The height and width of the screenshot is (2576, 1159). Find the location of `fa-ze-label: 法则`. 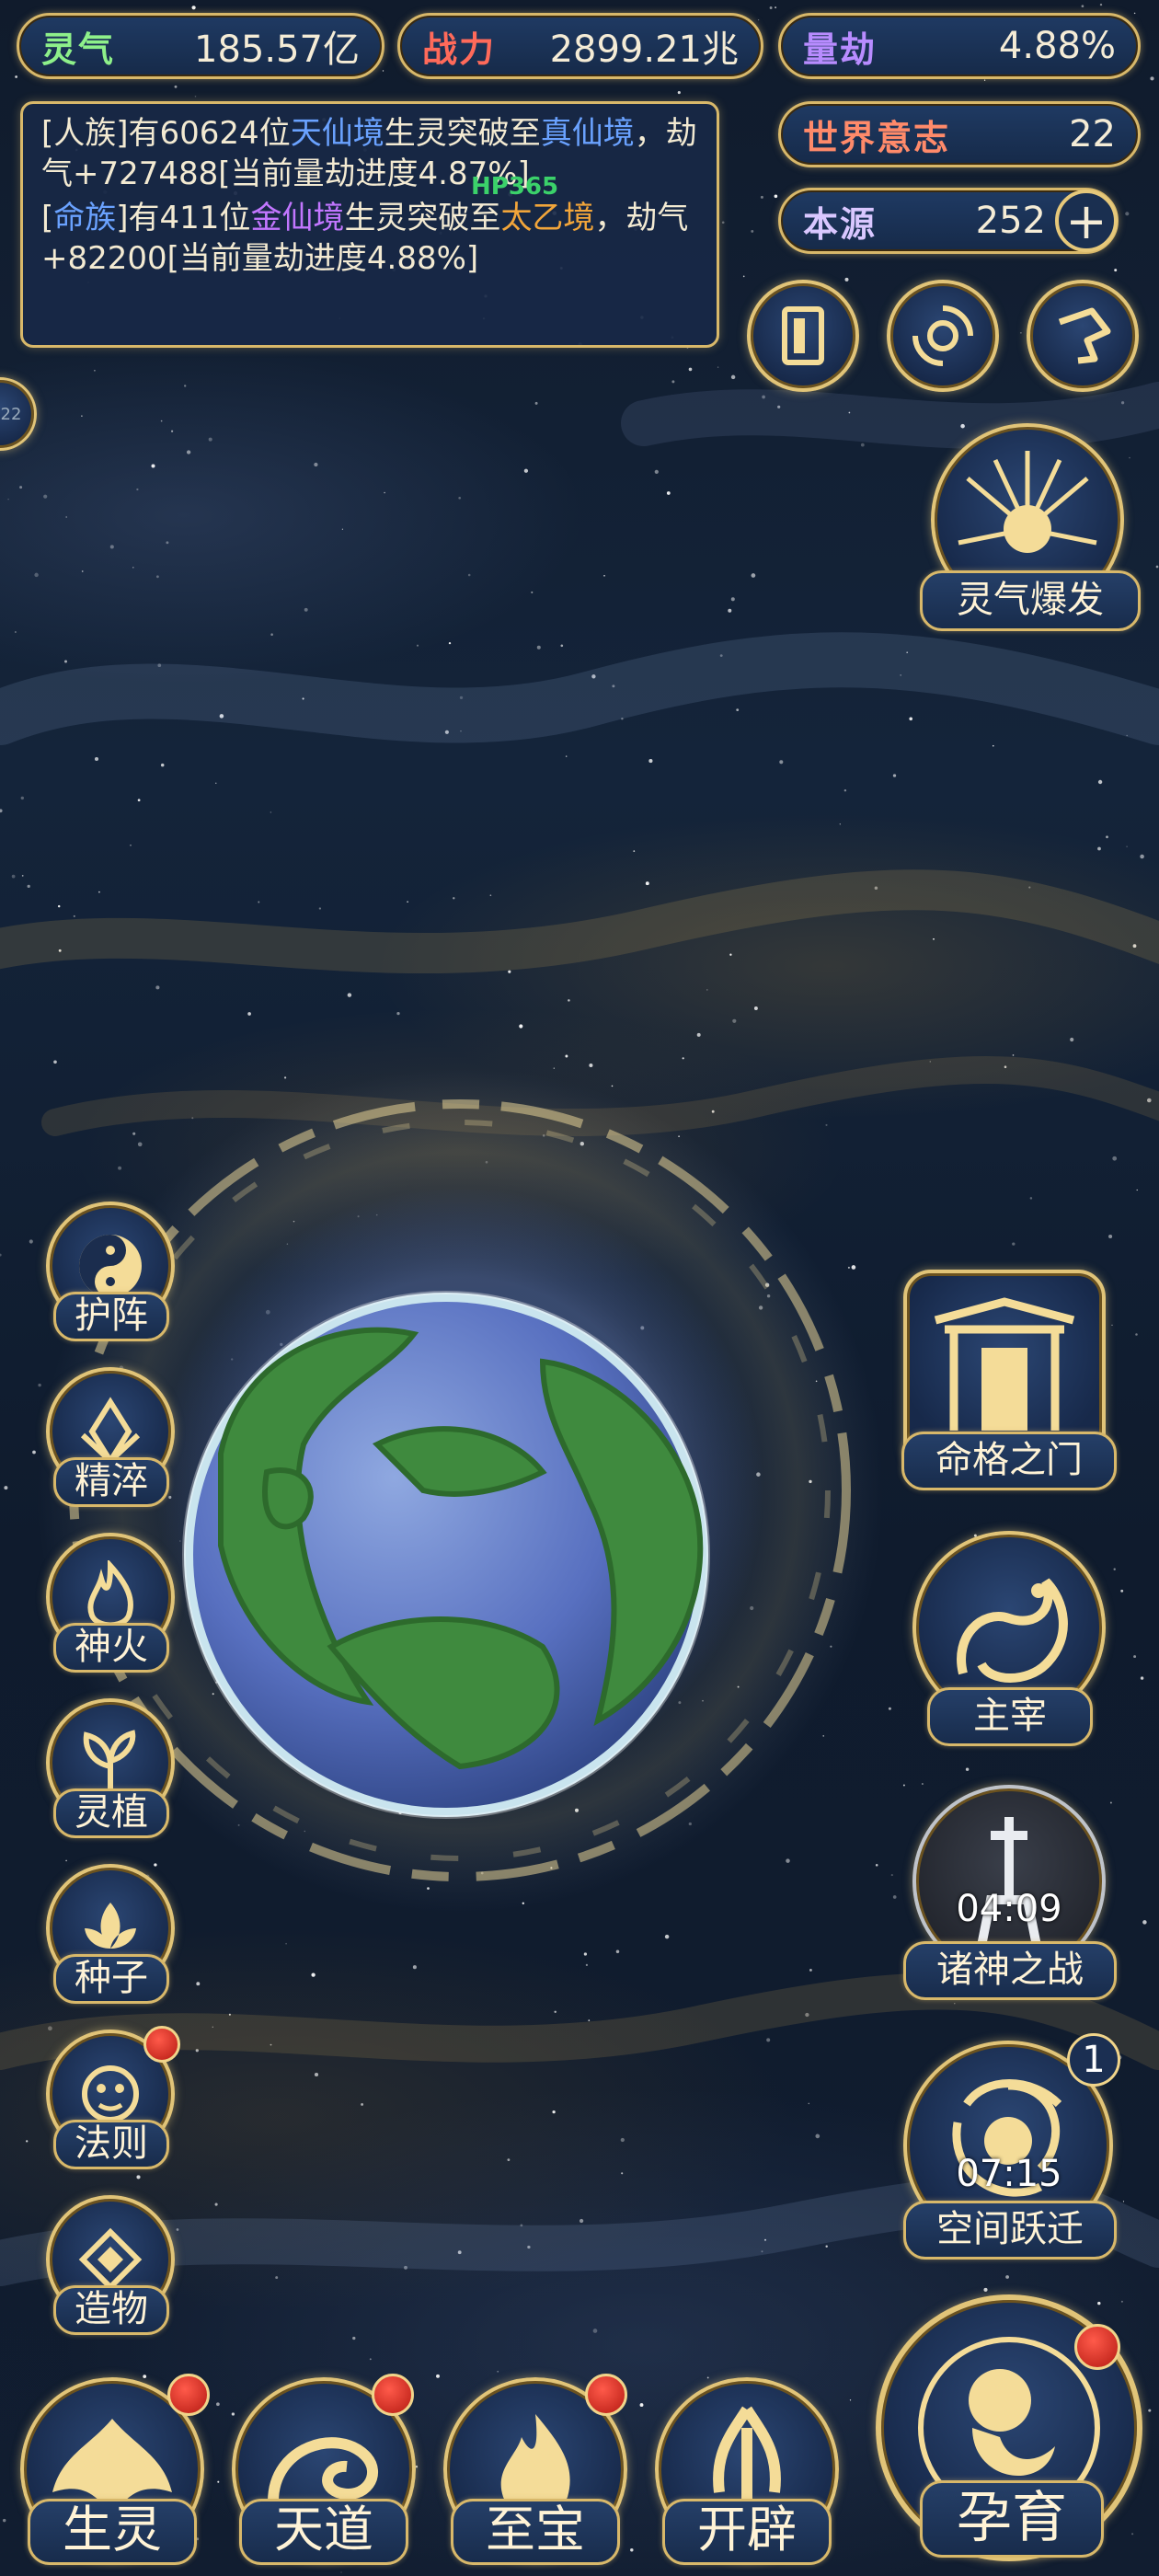

fa-ze-label: 法则 is located at coordinates (111, 2144).